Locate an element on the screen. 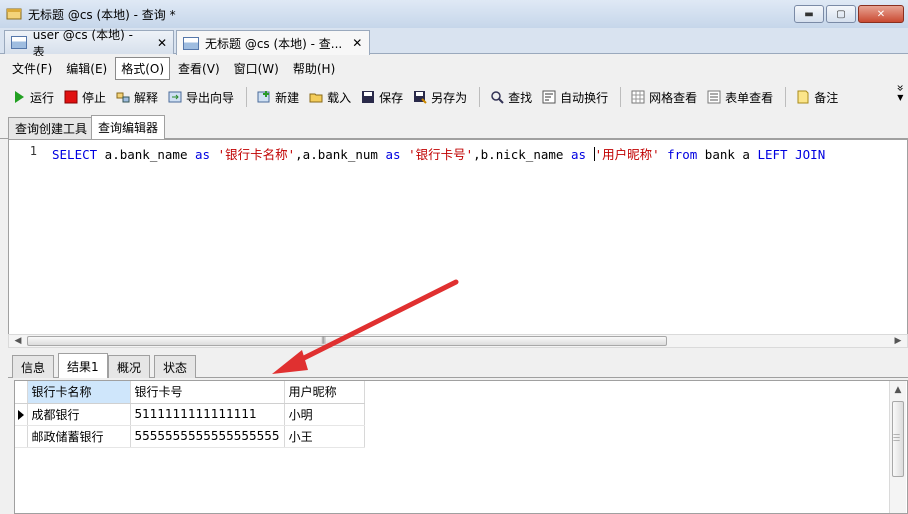  menu-format: 格式(O) is located at coordinates (143, 68).